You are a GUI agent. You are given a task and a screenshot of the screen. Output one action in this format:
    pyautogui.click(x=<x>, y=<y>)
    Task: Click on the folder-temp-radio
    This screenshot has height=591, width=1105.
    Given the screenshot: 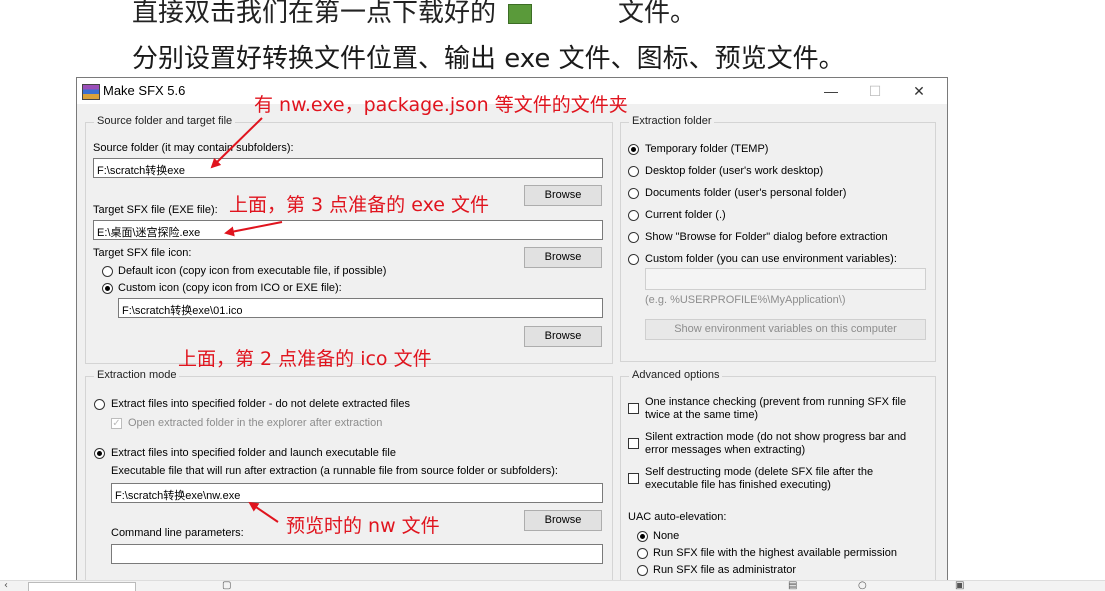 What is the action you would take?
    pyautogui.click(x=633, y=149)
    